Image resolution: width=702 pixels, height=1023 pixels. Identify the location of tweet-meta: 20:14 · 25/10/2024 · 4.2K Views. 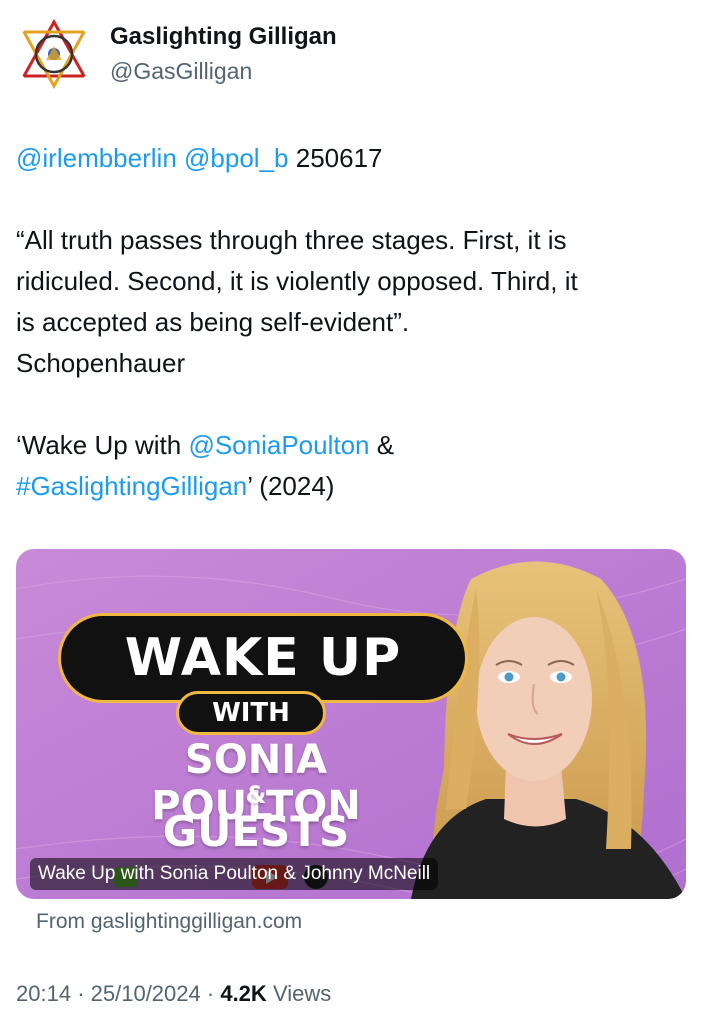
(173, 994).